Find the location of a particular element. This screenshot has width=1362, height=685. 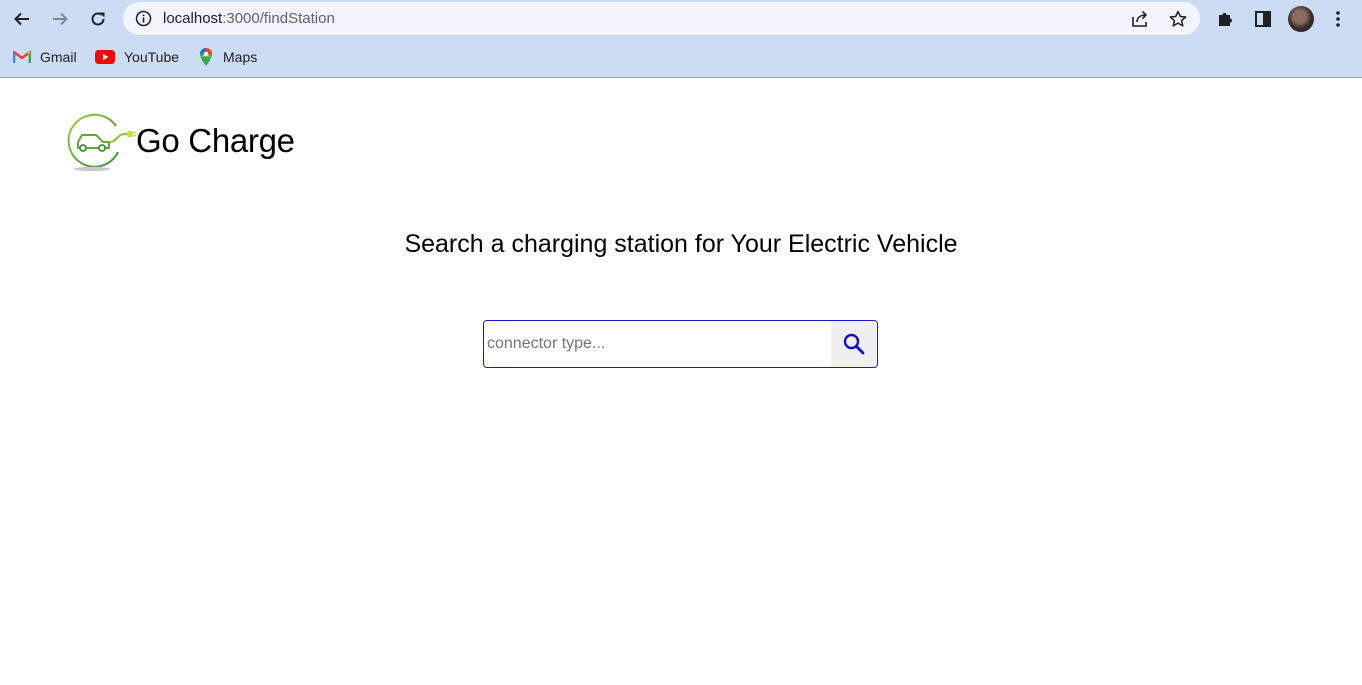

bookmark-youtube: YouTube is located at coordinates (137, 57).